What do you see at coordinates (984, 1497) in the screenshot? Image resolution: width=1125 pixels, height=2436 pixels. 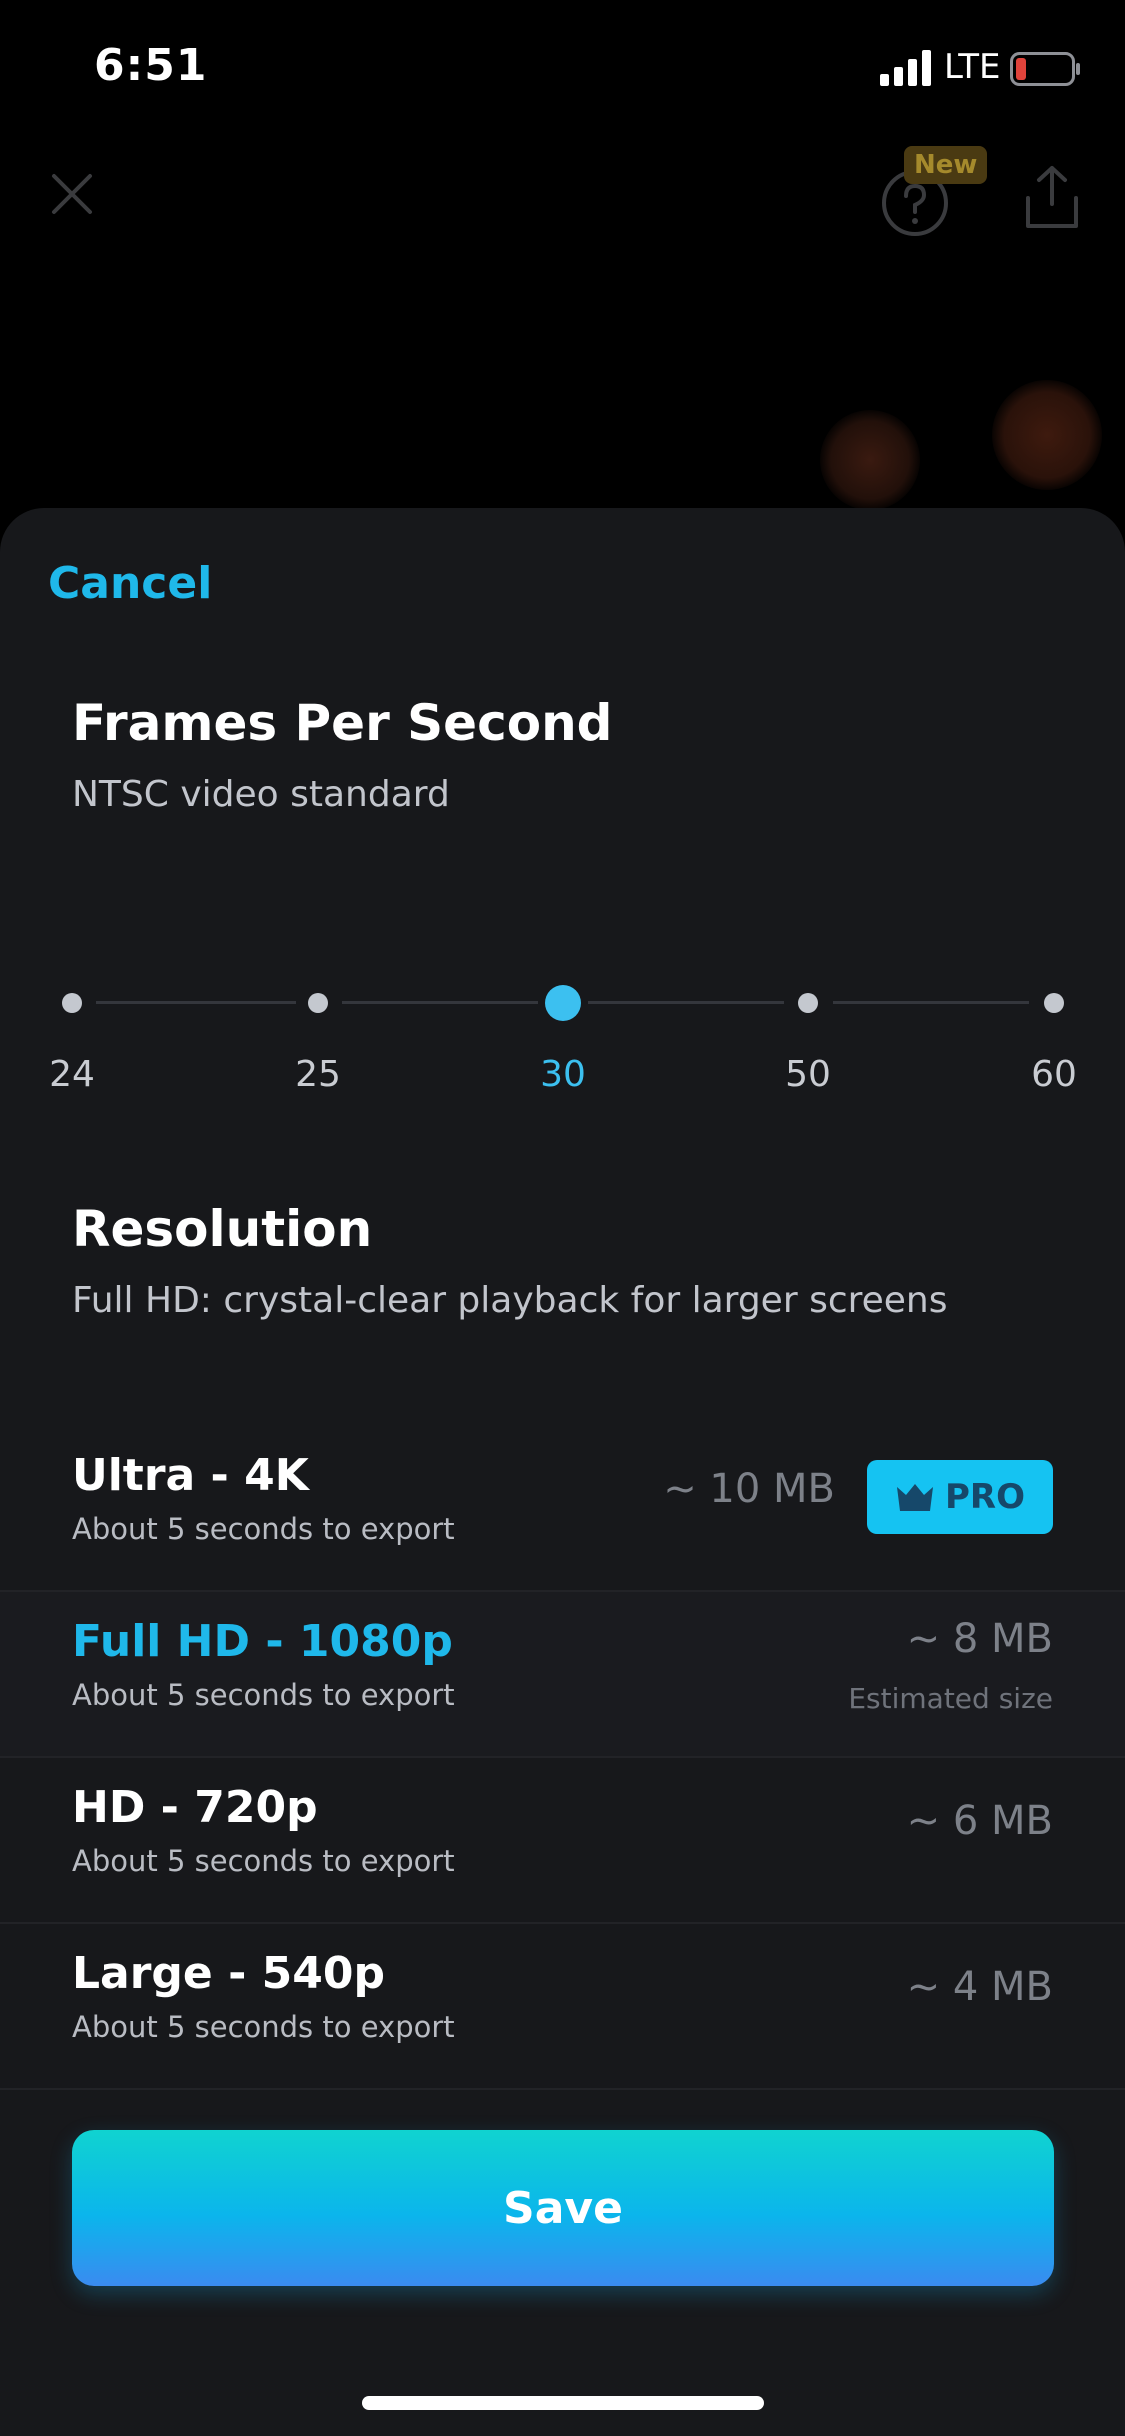 I see `pro-label: PRO` at bounding box center [984, 1497].